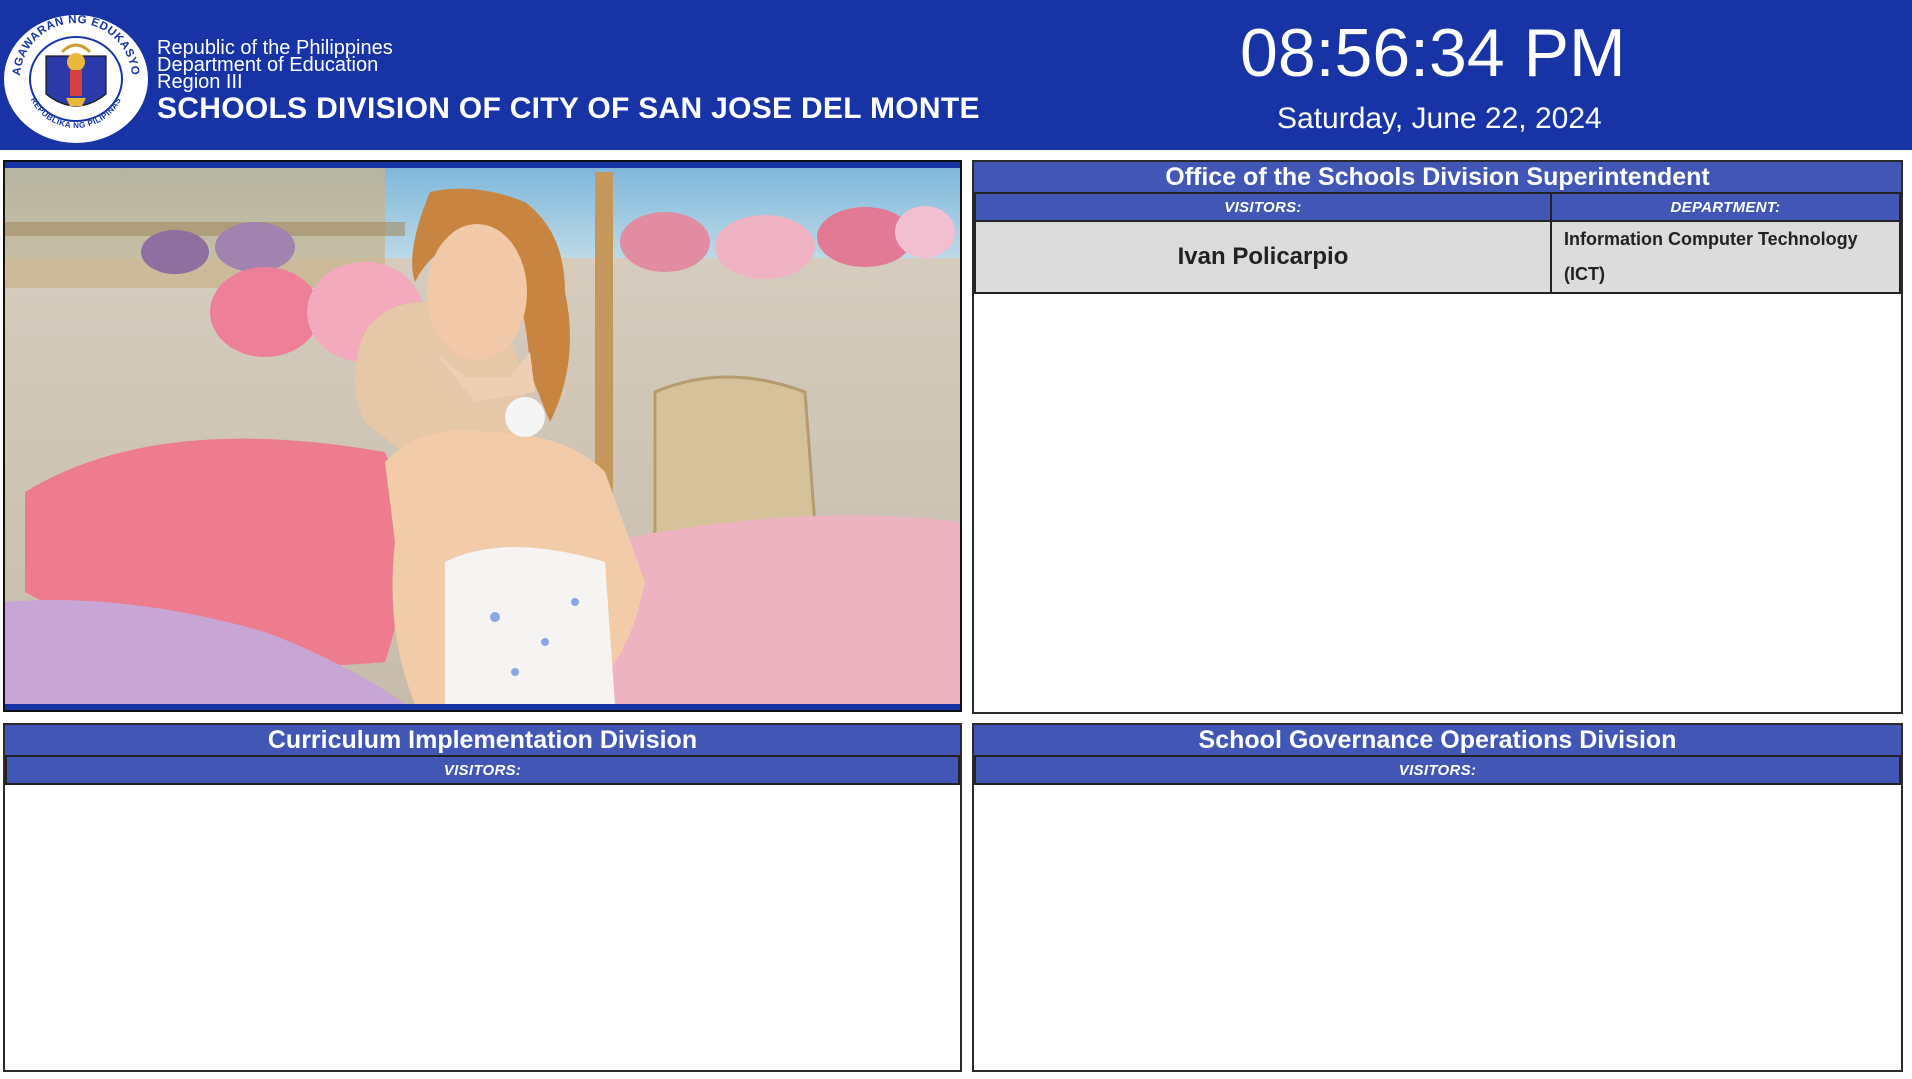 The width and height of the screenshot is (1912, 1079). What do you see at coordinates (1725, 207) in the screenshot?
I see `department-column-header: DEPARTMENT:` at bounding box center [1725, 207].